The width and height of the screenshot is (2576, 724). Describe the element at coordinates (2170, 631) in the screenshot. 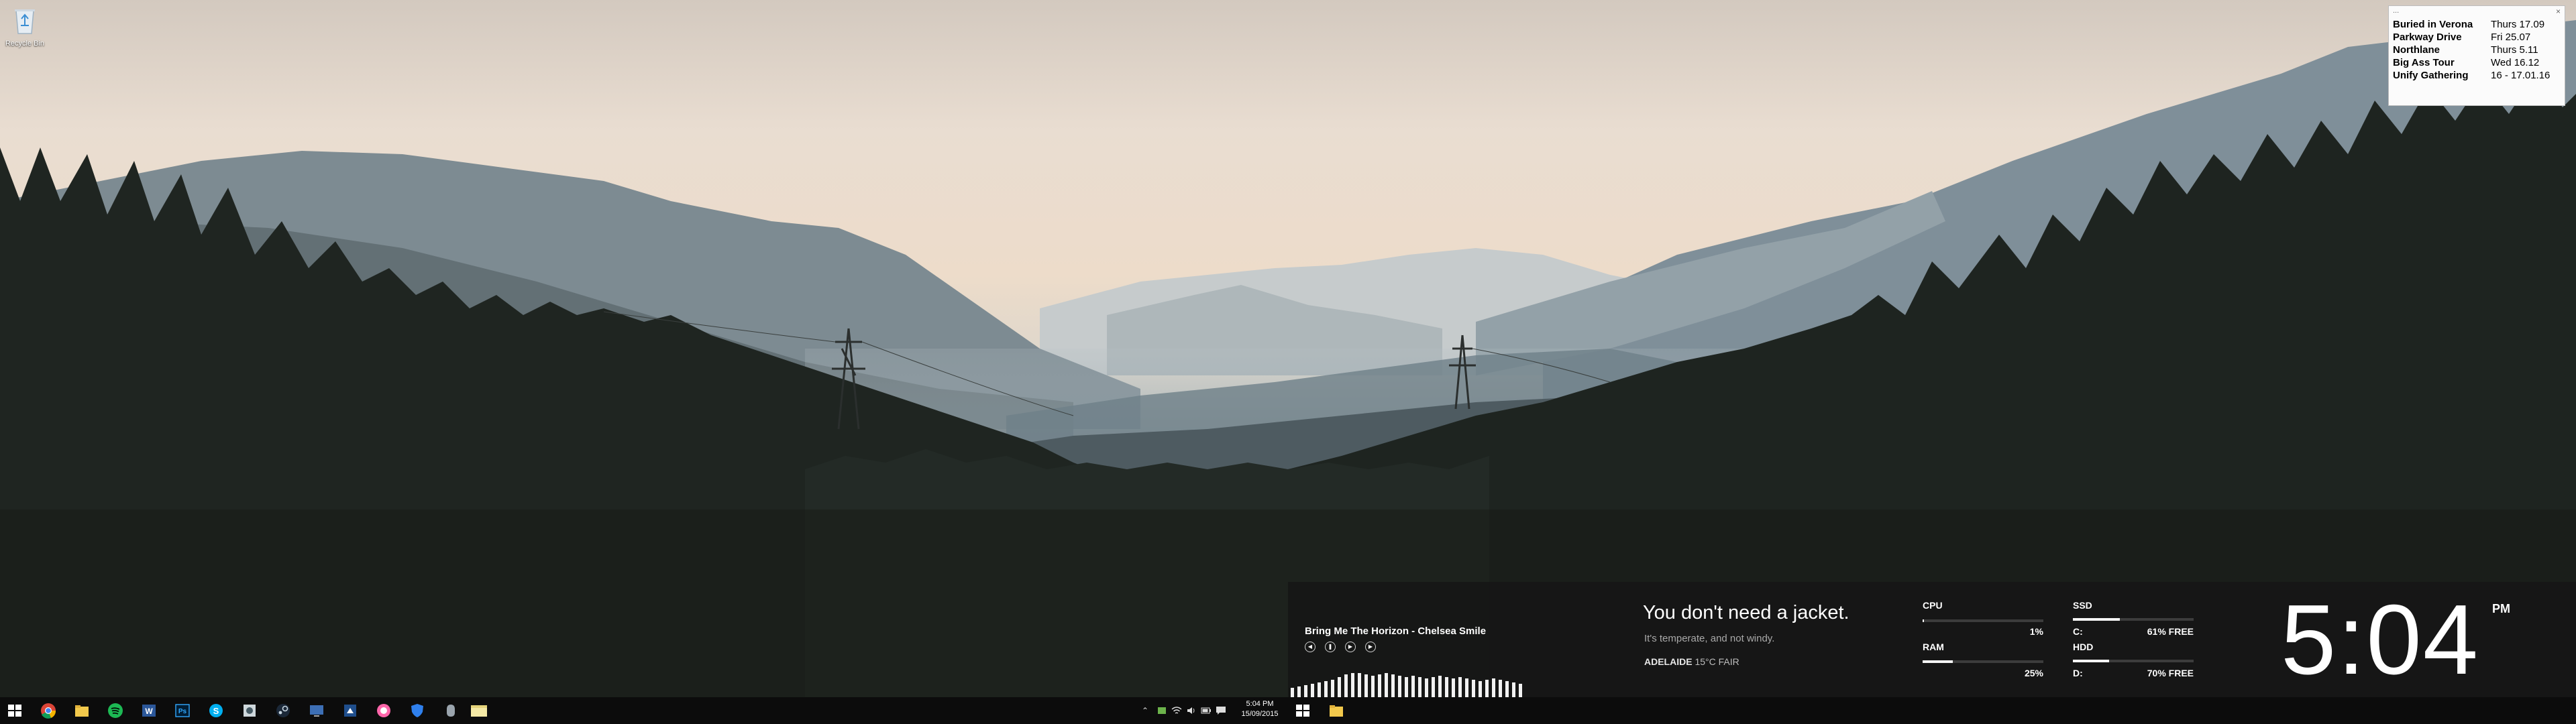

I see `ssd-value: 61% FREE` at that location.